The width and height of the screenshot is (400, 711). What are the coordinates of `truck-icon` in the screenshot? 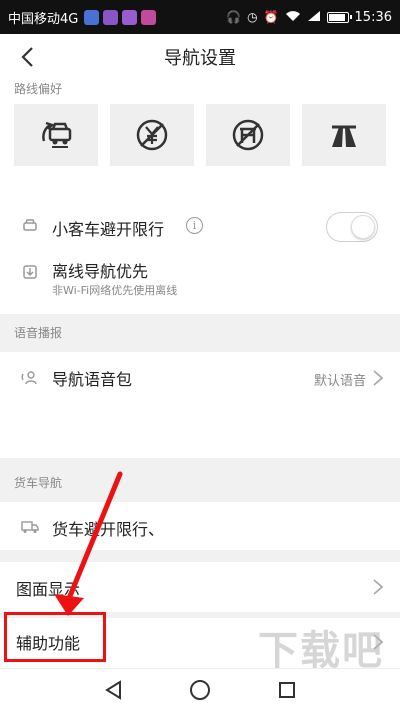 It's located at (30, 527).